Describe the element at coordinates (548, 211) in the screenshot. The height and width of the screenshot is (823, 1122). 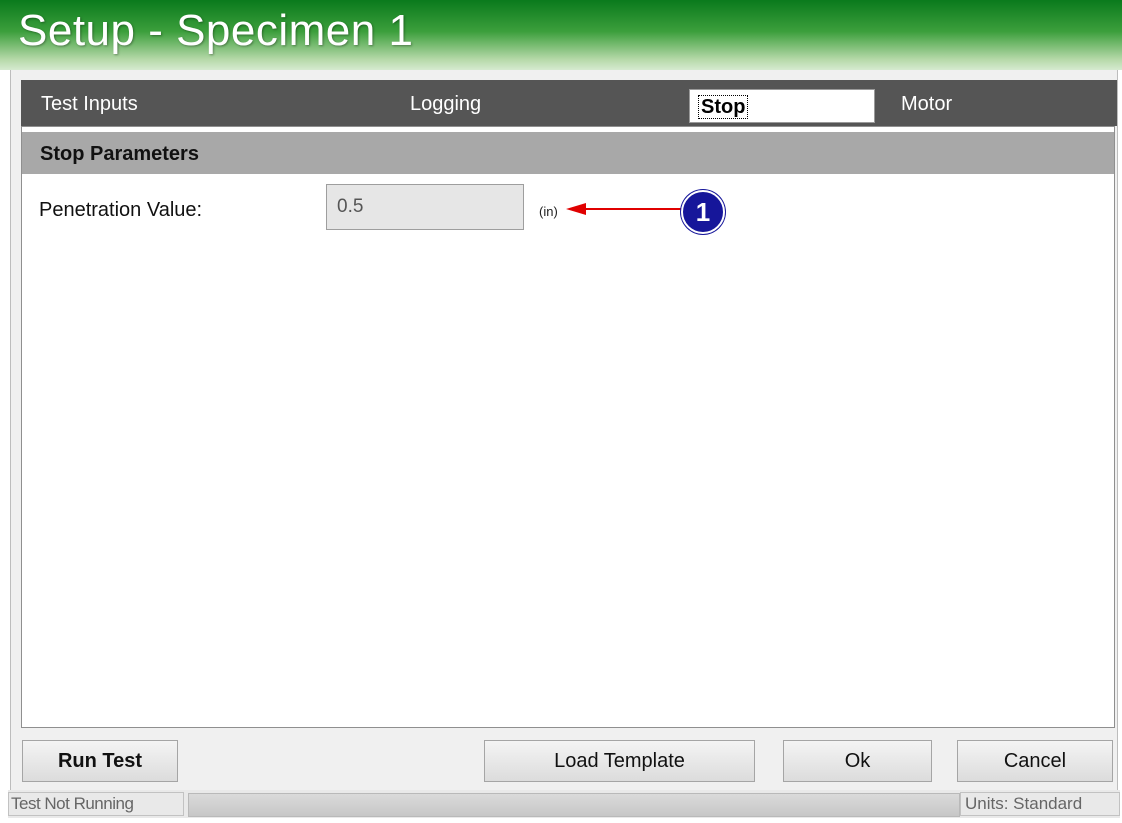
I see `penetration-unit-label: (in)` at that location.